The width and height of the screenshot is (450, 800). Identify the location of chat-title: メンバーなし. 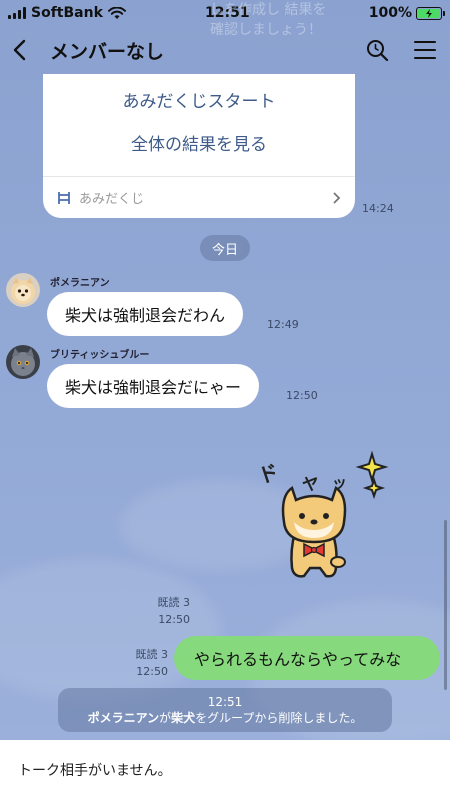
(107, 51).